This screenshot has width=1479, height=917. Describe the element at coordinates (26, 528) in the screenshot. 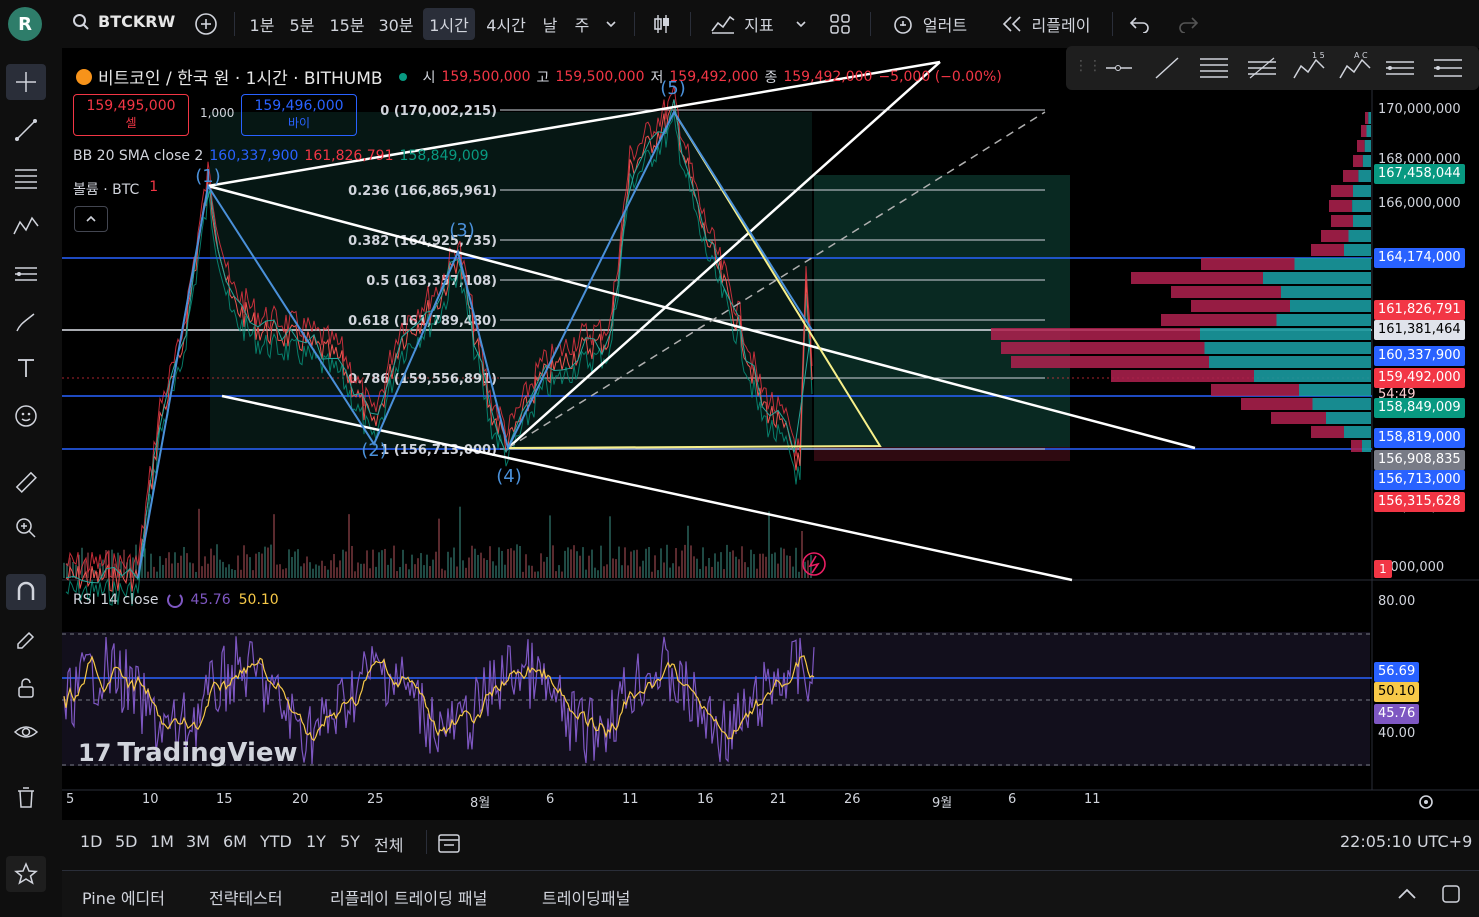

I see `zoom-in-tool` at that location.